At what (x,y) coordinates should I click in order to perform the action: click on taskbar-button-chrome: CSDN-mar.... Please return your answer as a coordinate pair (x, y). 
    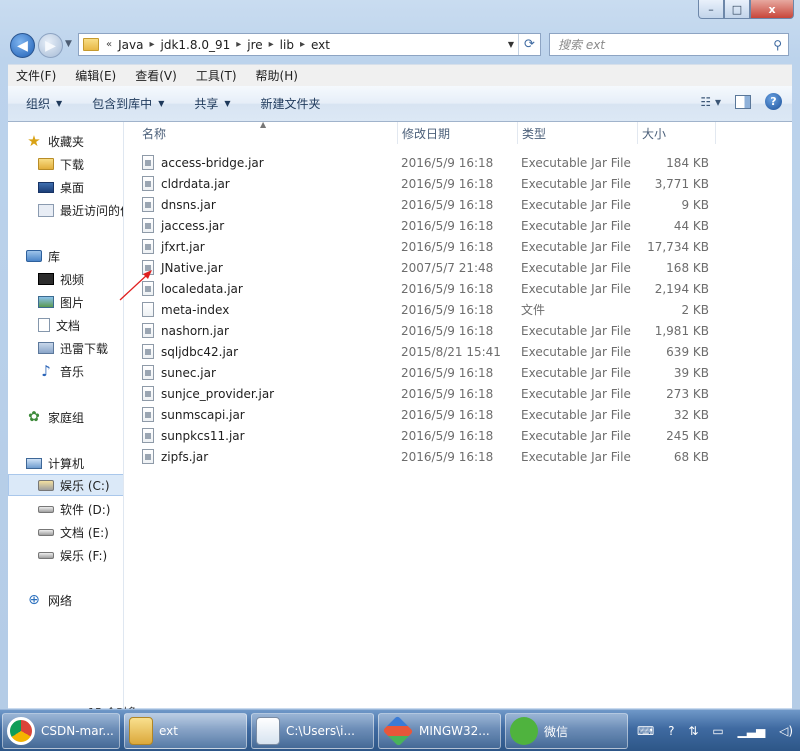
    Looking at the image, I should click on (61, 731).